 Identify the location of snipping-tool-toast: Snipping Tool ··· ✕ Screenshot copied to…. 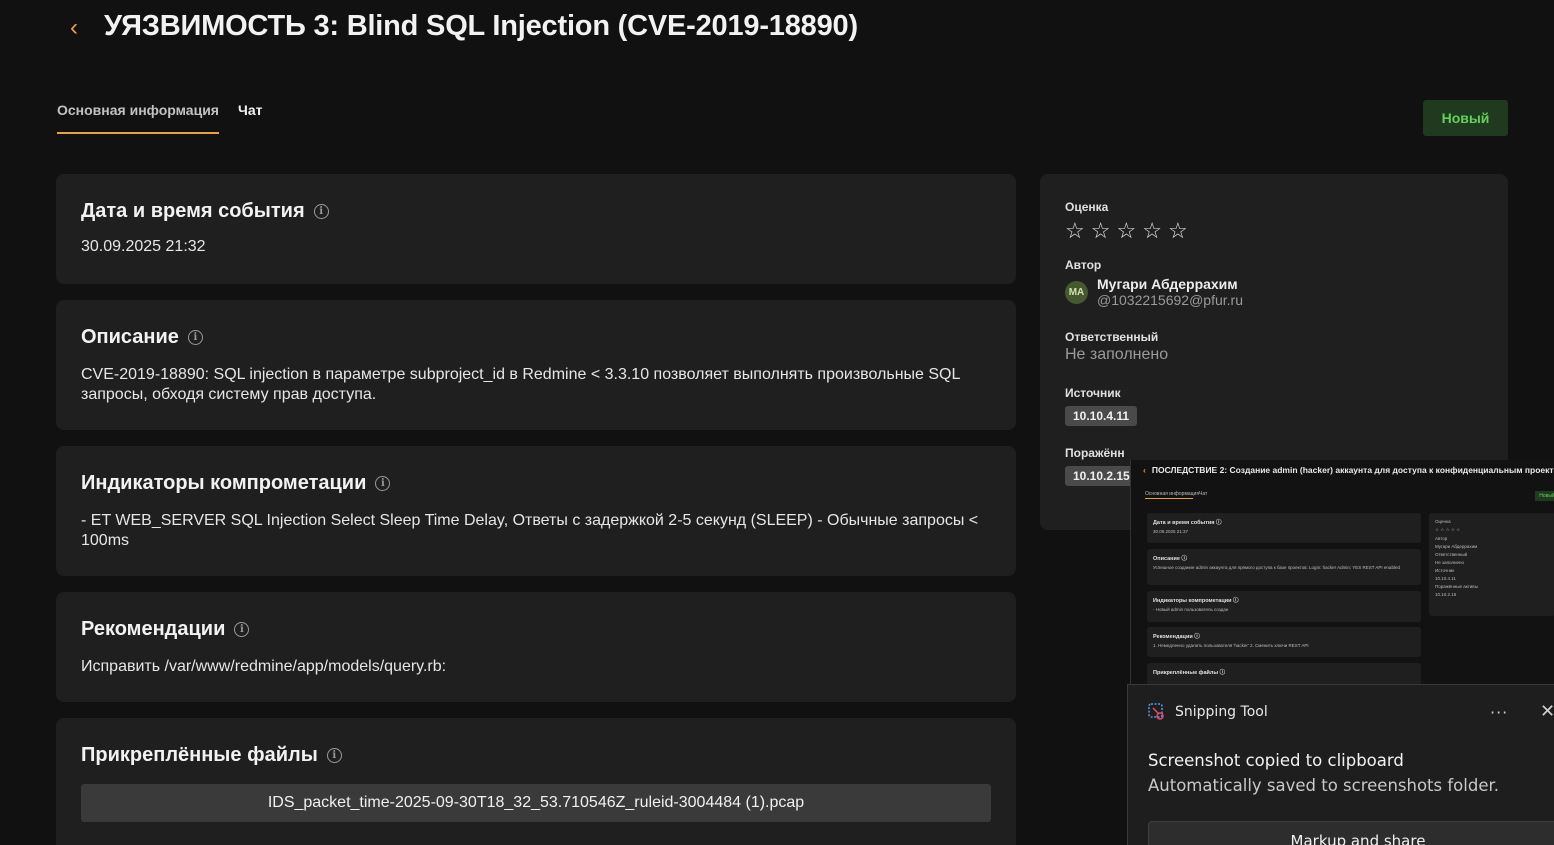
(1340, 764).